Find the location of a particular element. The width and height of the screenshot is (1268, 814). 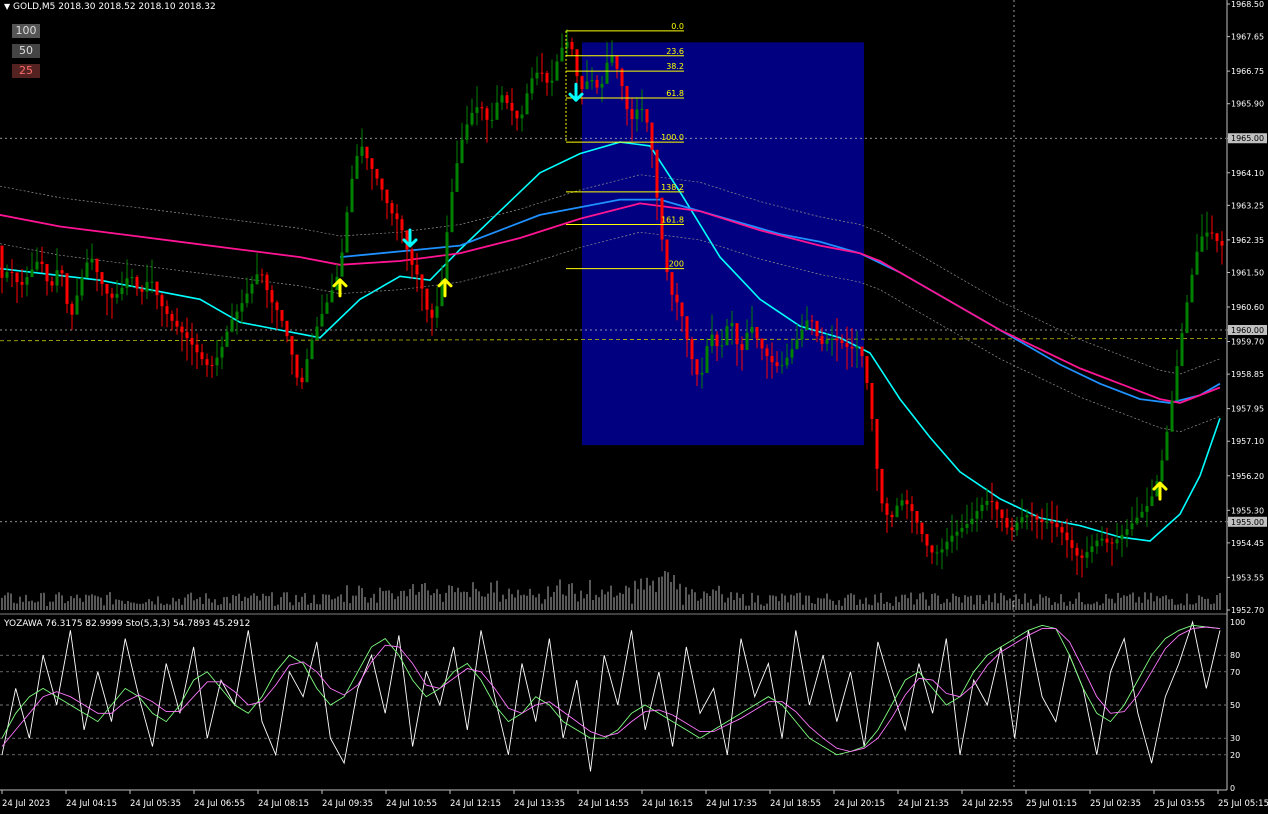

osc-level-label: 100 is located at coordinates (1237, 622).